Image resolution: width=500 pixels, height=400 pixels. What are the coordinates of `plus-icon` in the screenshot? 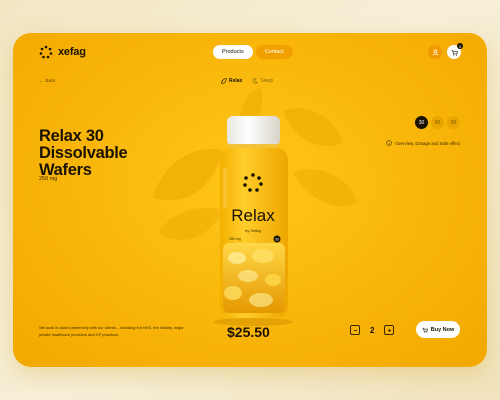 It's located at (389, 330).